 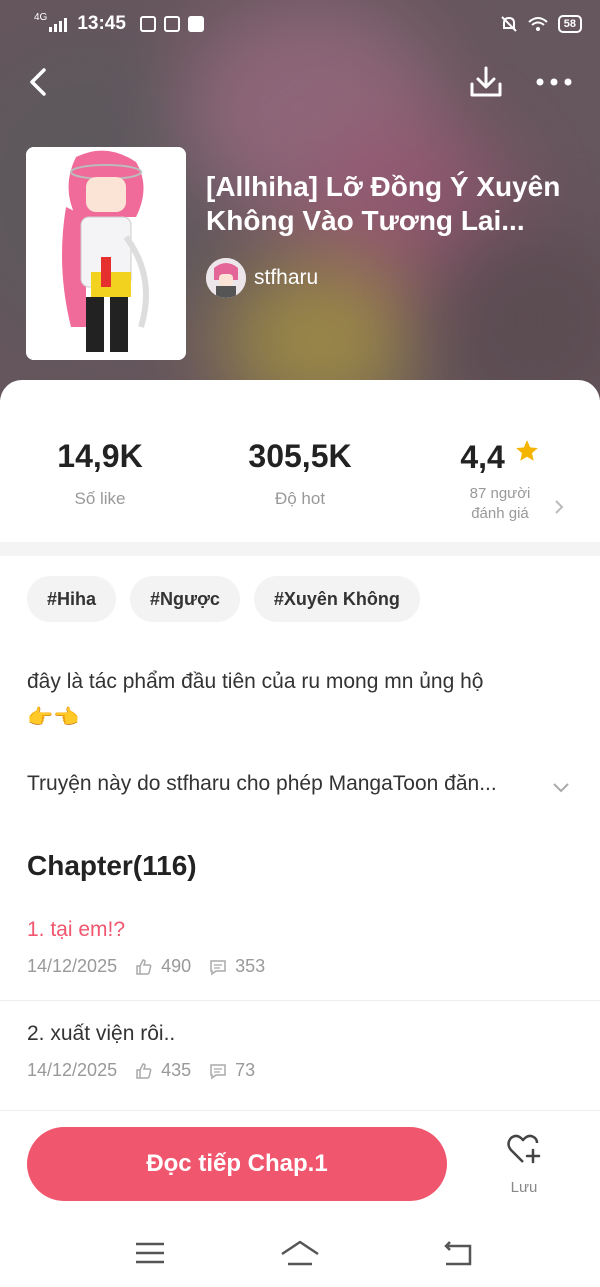 I want to click on likes-count: 14,9K, so click(x=100, y=456).